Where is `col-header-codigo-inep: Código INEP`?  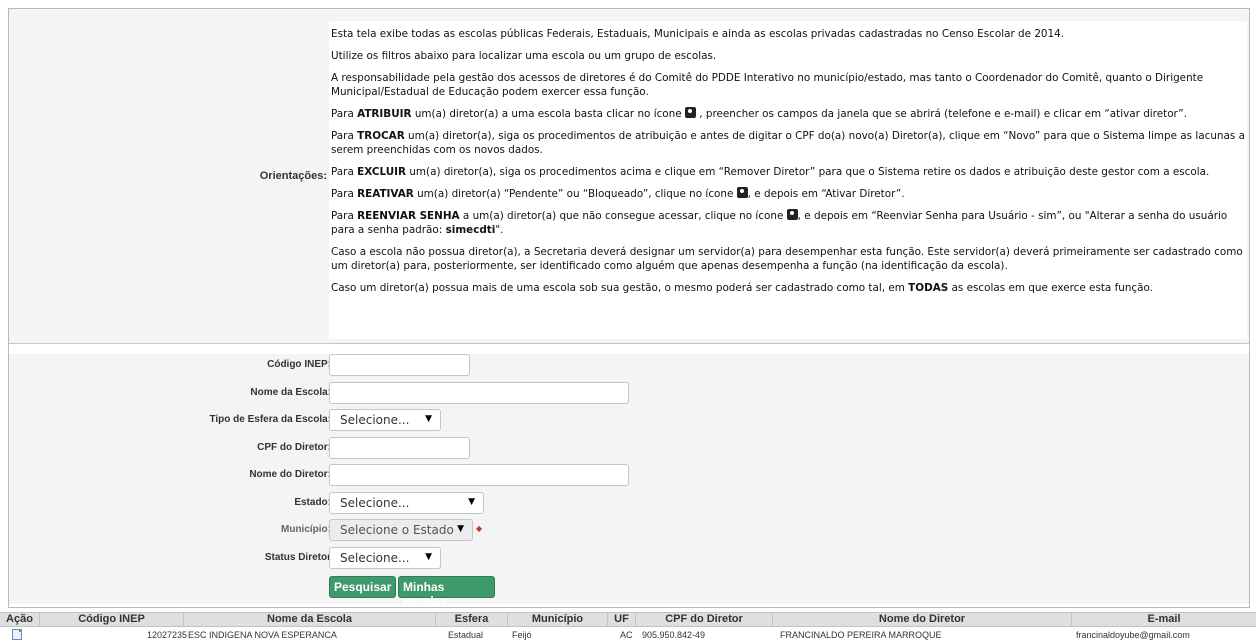 col-header-codigo-inep: Código INEP is located at coordinates (112, 619).